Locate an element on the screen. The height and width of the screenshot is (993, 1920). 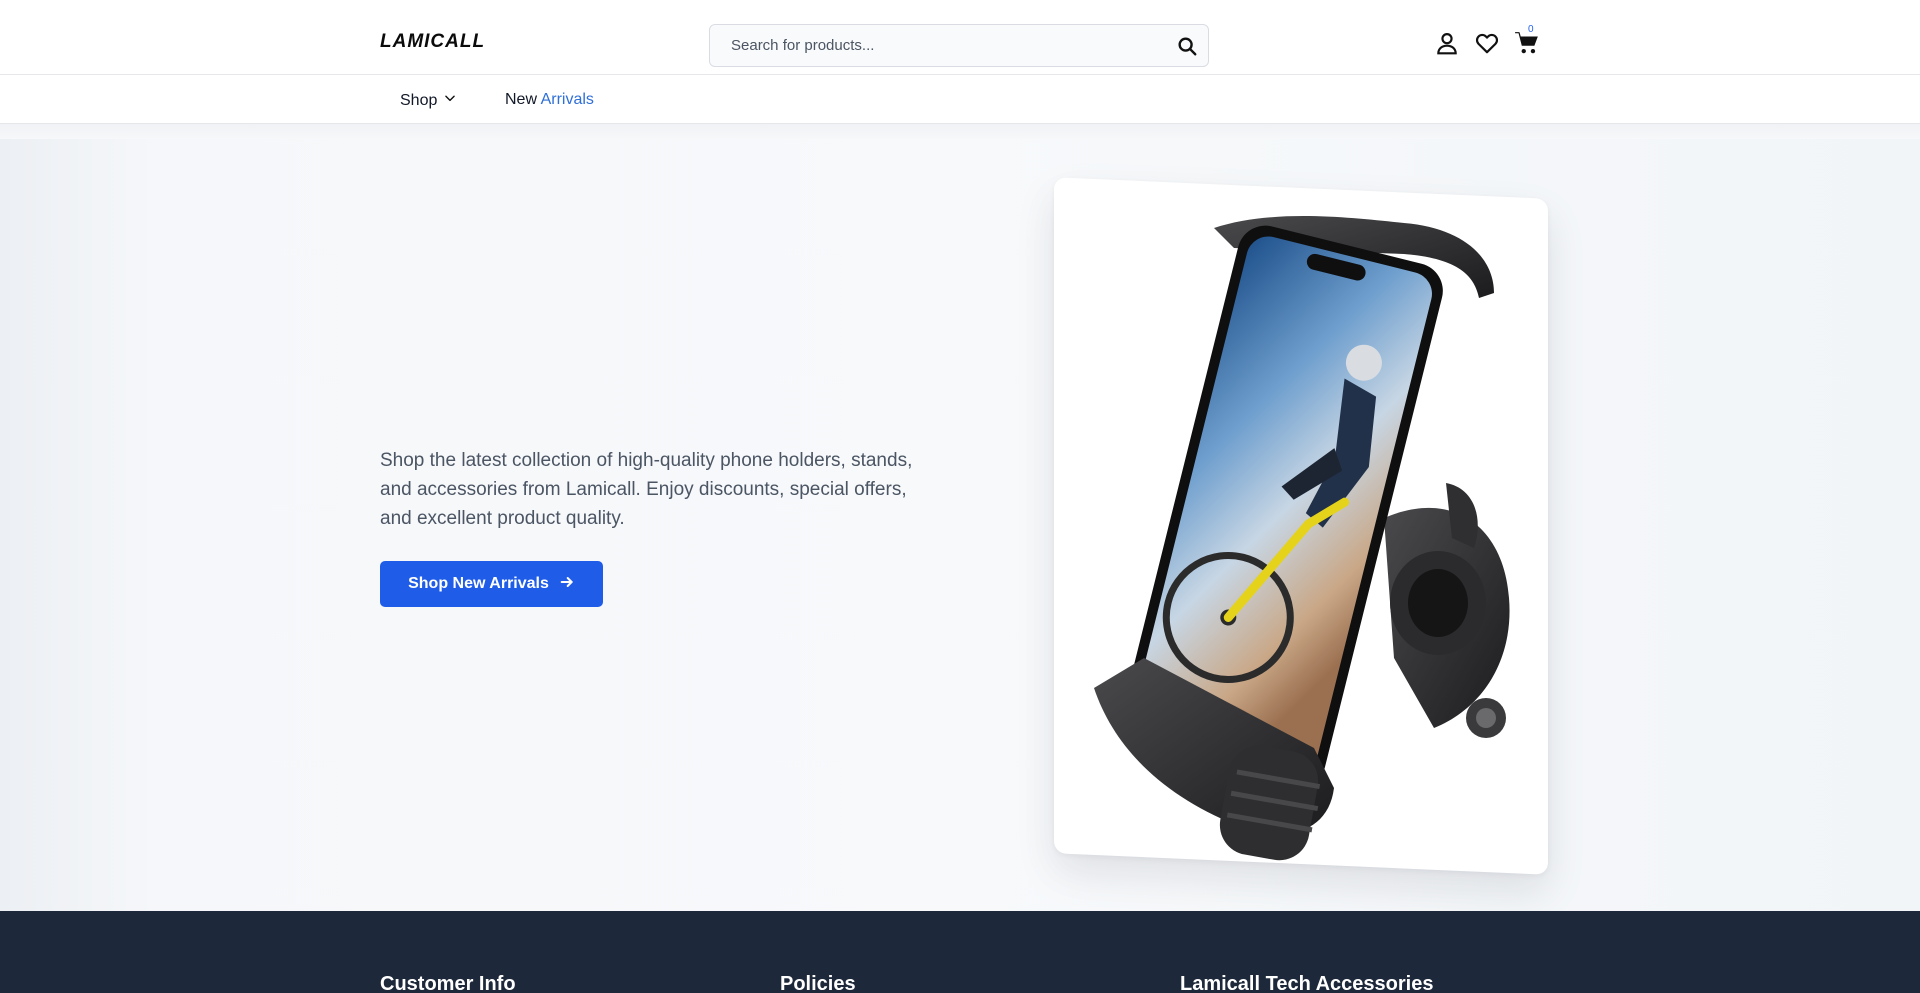
site-footer is located at coordinates (960, 952).